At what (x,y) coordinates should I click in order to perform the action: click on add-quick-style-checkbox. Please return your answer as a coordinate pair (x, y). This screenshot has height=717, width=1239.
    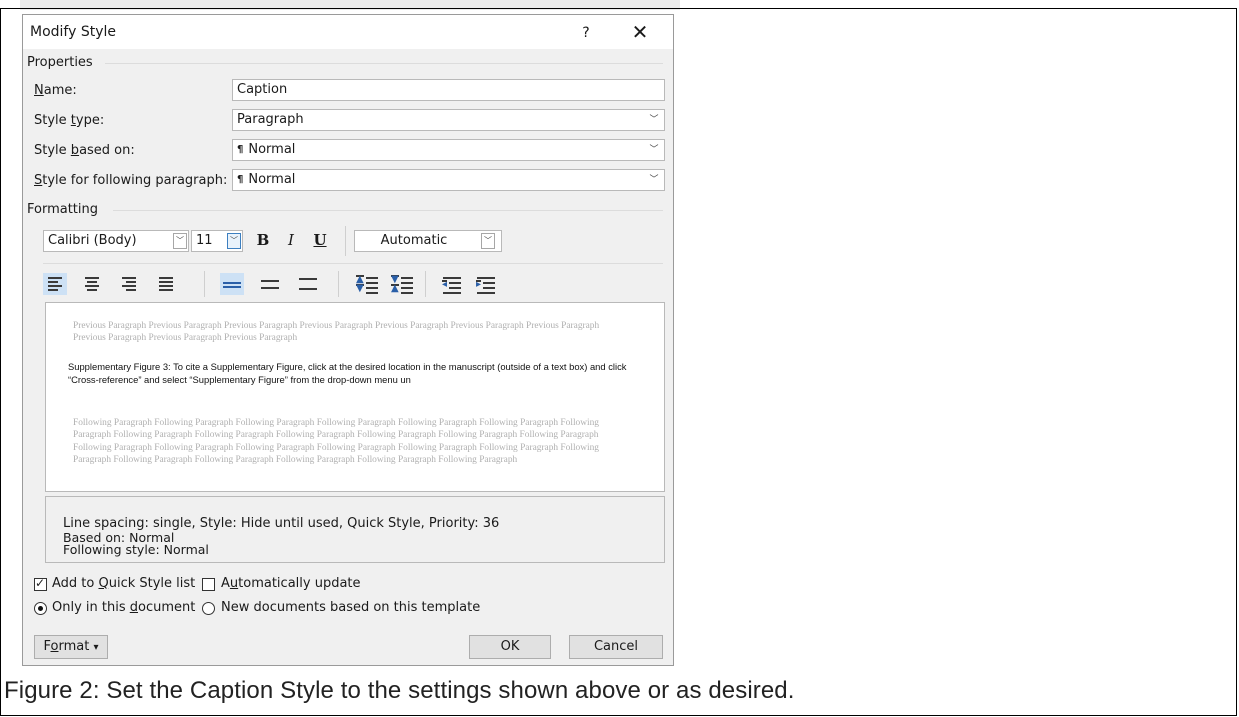
    Looking at the image, I should click on (40, 583).